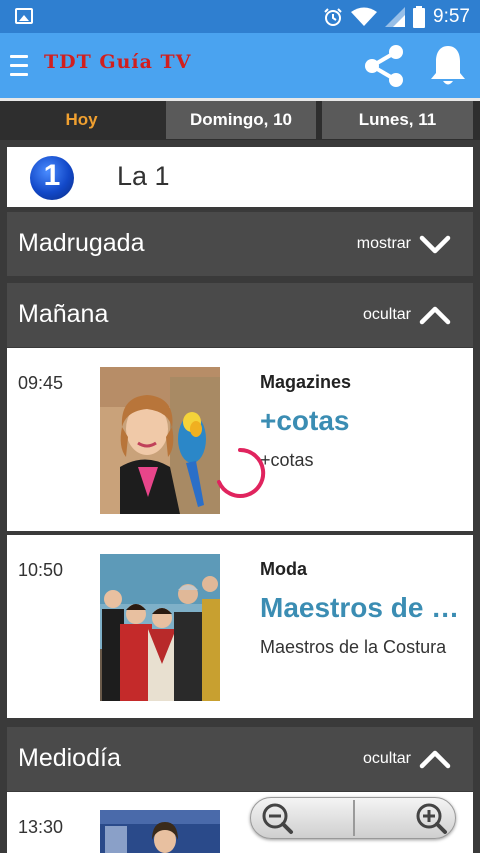  I want to click on share-icon, so click(384, 66).